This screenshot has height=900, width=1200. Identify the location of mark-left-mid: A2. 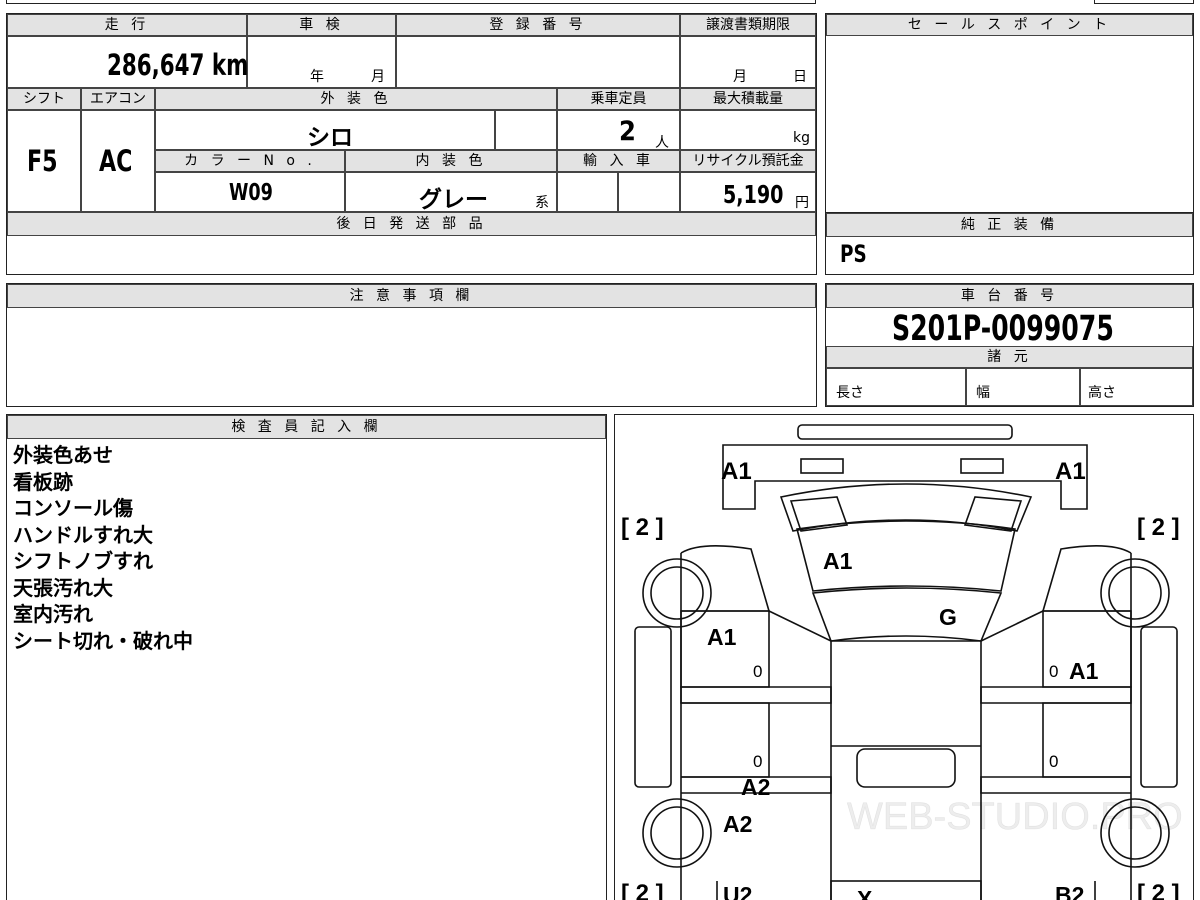
(755, 787).